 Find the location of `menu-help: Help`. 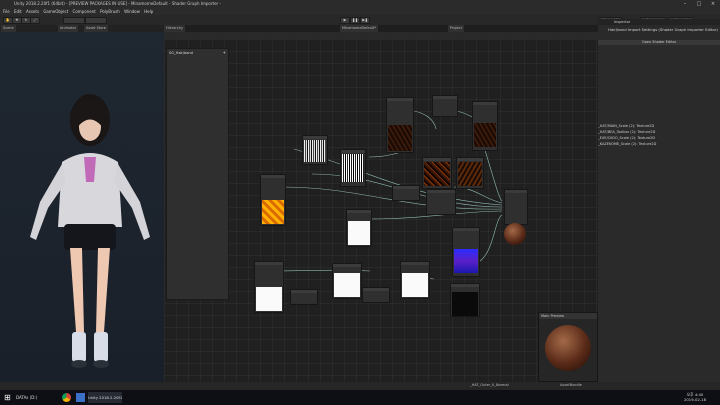

menu-help: Help is located at coordinates (148, 11).